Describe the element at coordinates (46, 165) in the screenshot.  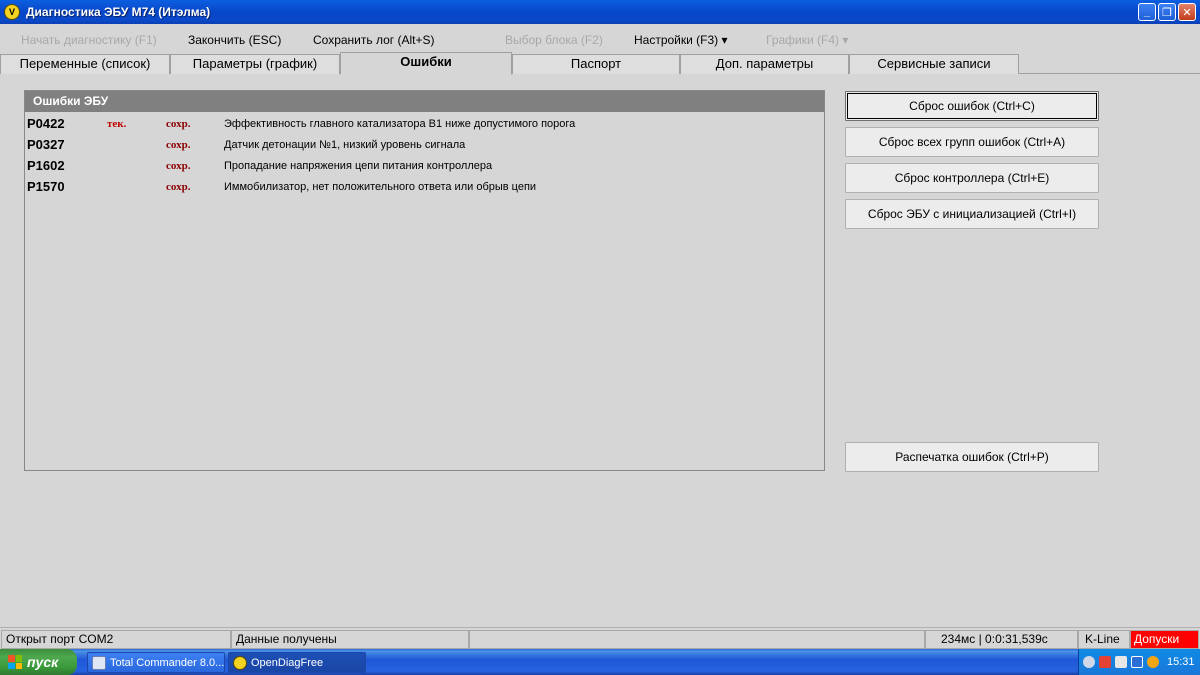
I see `error-code: P1602` at that location.